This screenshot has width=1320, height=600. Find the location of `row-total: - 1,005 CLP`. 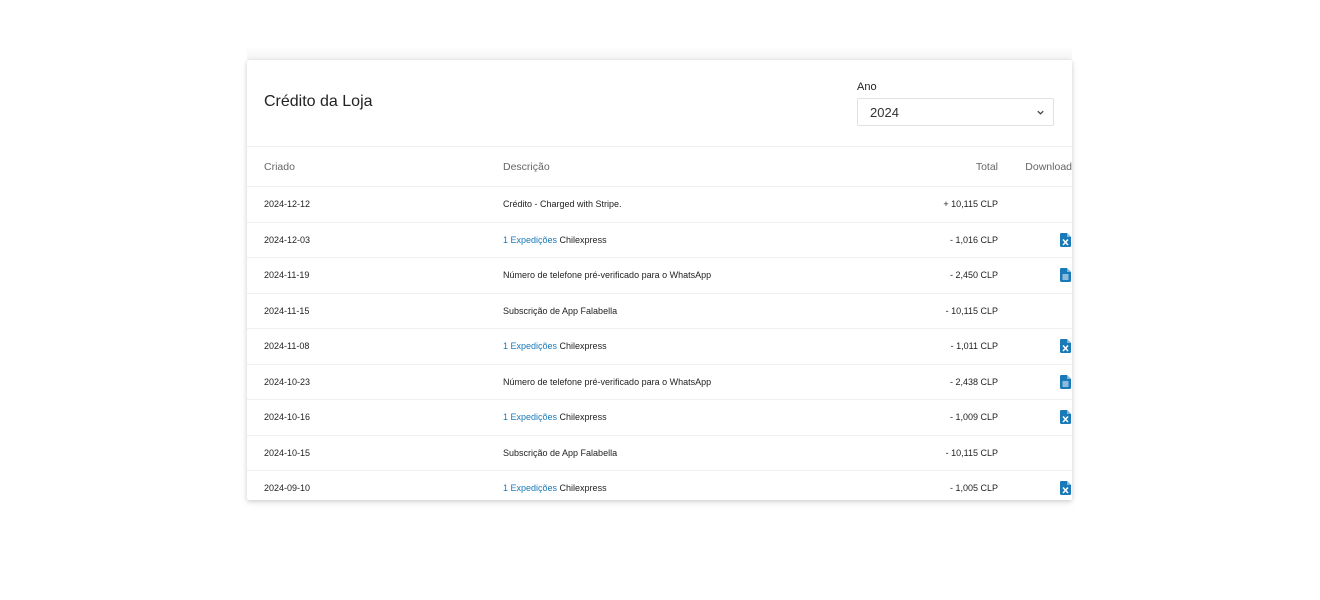

row-total: - 1,005 CLP is located at coordinates (940, 485).